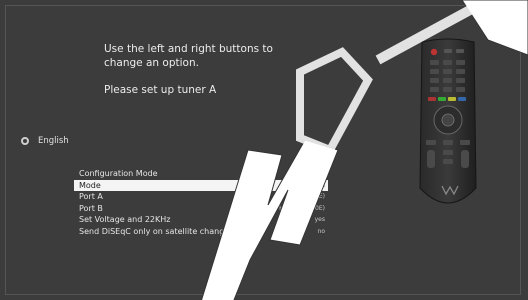  I want to click on config-value: Hotbird (13.0E), so click(302, 208).